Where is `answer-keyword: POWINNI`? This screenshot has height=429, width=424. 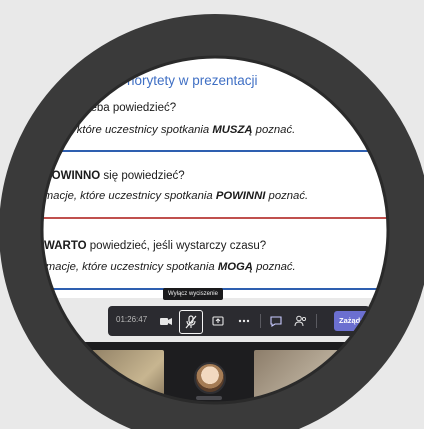
answer-keyword: POWINNI is located at coordinates (240, 196).